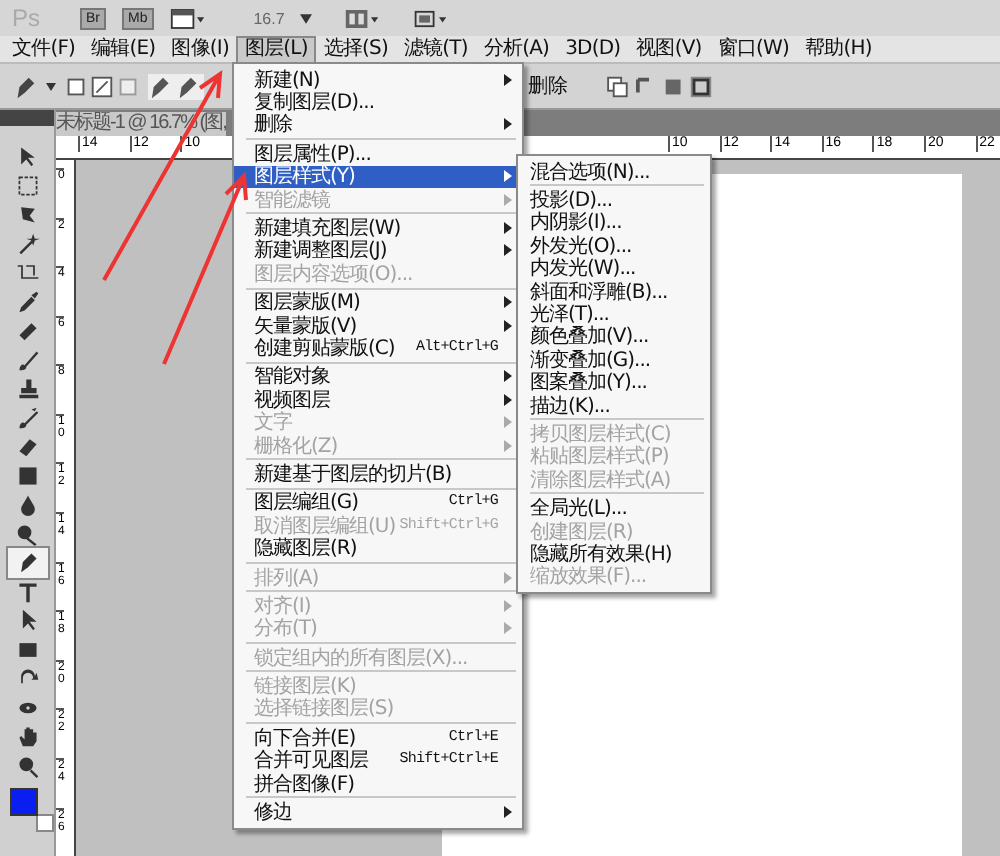 The width and height of the screenshot is (1000, 856). Describe the element at coordinates (378, 325) in the screenshot. I see `menu-item: 矢量蒙版(V)` at that location.